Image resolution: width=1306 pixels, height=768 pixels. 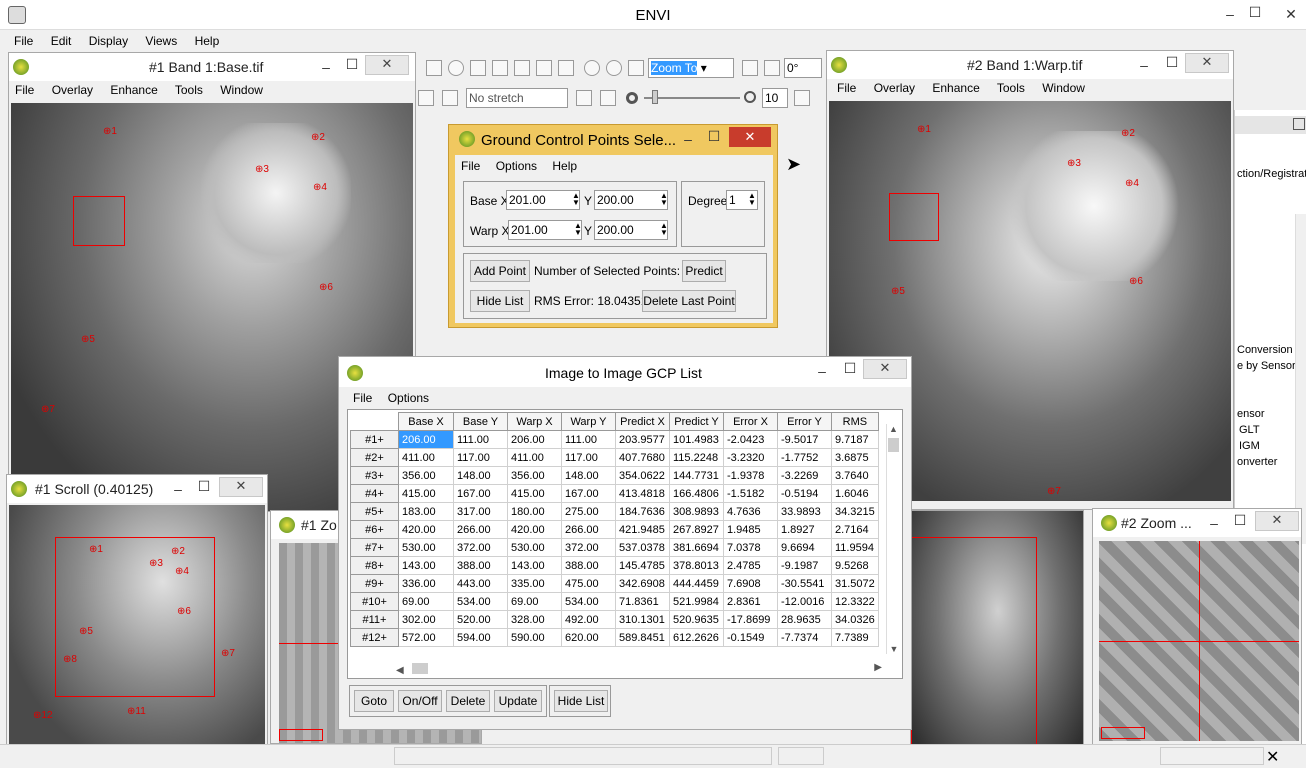 I want to click on table-cell: 342.6908, so click(x=642, y=583).